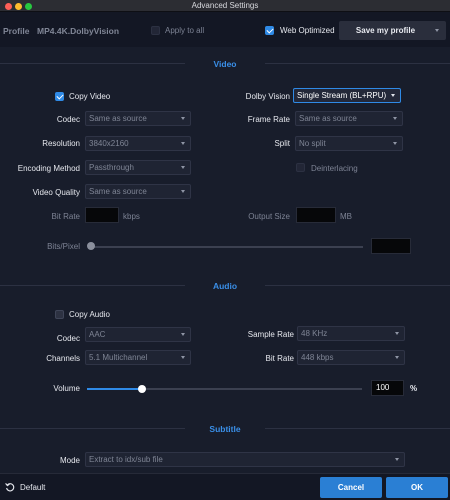  What do you see at coordinates (351, 333) in the screenshot?
I see `sample-rate-select: 48 KHz` at bounding box center [351, 333].